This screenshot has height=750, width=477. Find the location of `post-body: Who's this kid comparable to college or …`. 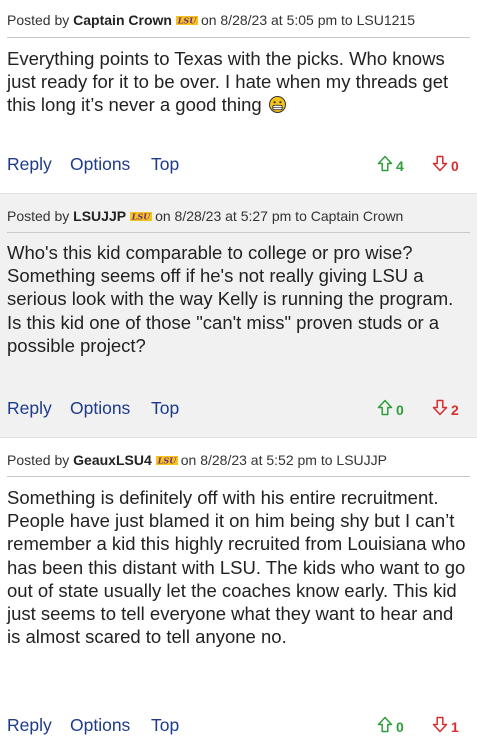

post-body: Who's this kid comparable to college or … is located at coordinates (238, 299).